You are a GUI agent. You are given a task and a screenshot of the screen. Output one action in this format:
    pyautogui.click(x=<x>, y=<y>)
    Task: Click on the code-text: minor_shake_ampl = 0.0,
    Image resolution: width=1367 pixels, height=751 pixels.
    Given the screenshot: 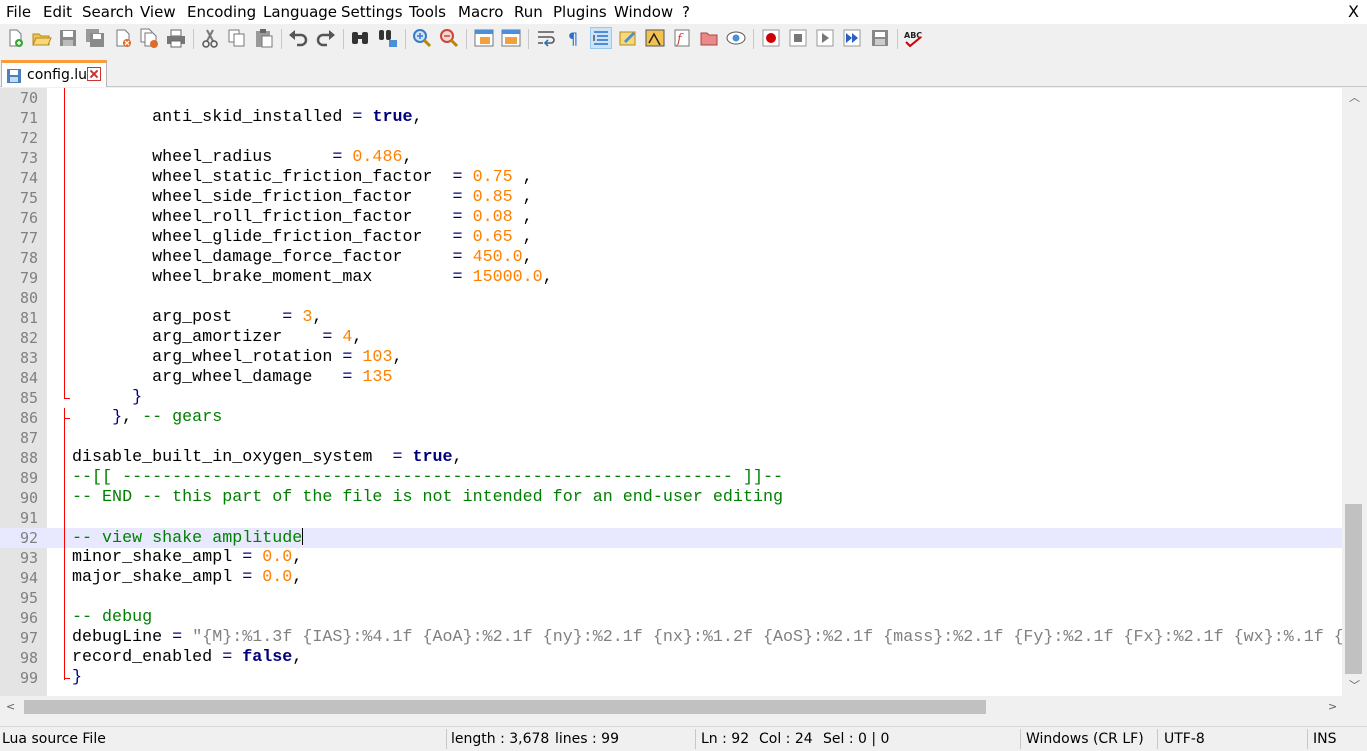 What is the action you would take?
    pyautogui.click(x=187, y=558)
    